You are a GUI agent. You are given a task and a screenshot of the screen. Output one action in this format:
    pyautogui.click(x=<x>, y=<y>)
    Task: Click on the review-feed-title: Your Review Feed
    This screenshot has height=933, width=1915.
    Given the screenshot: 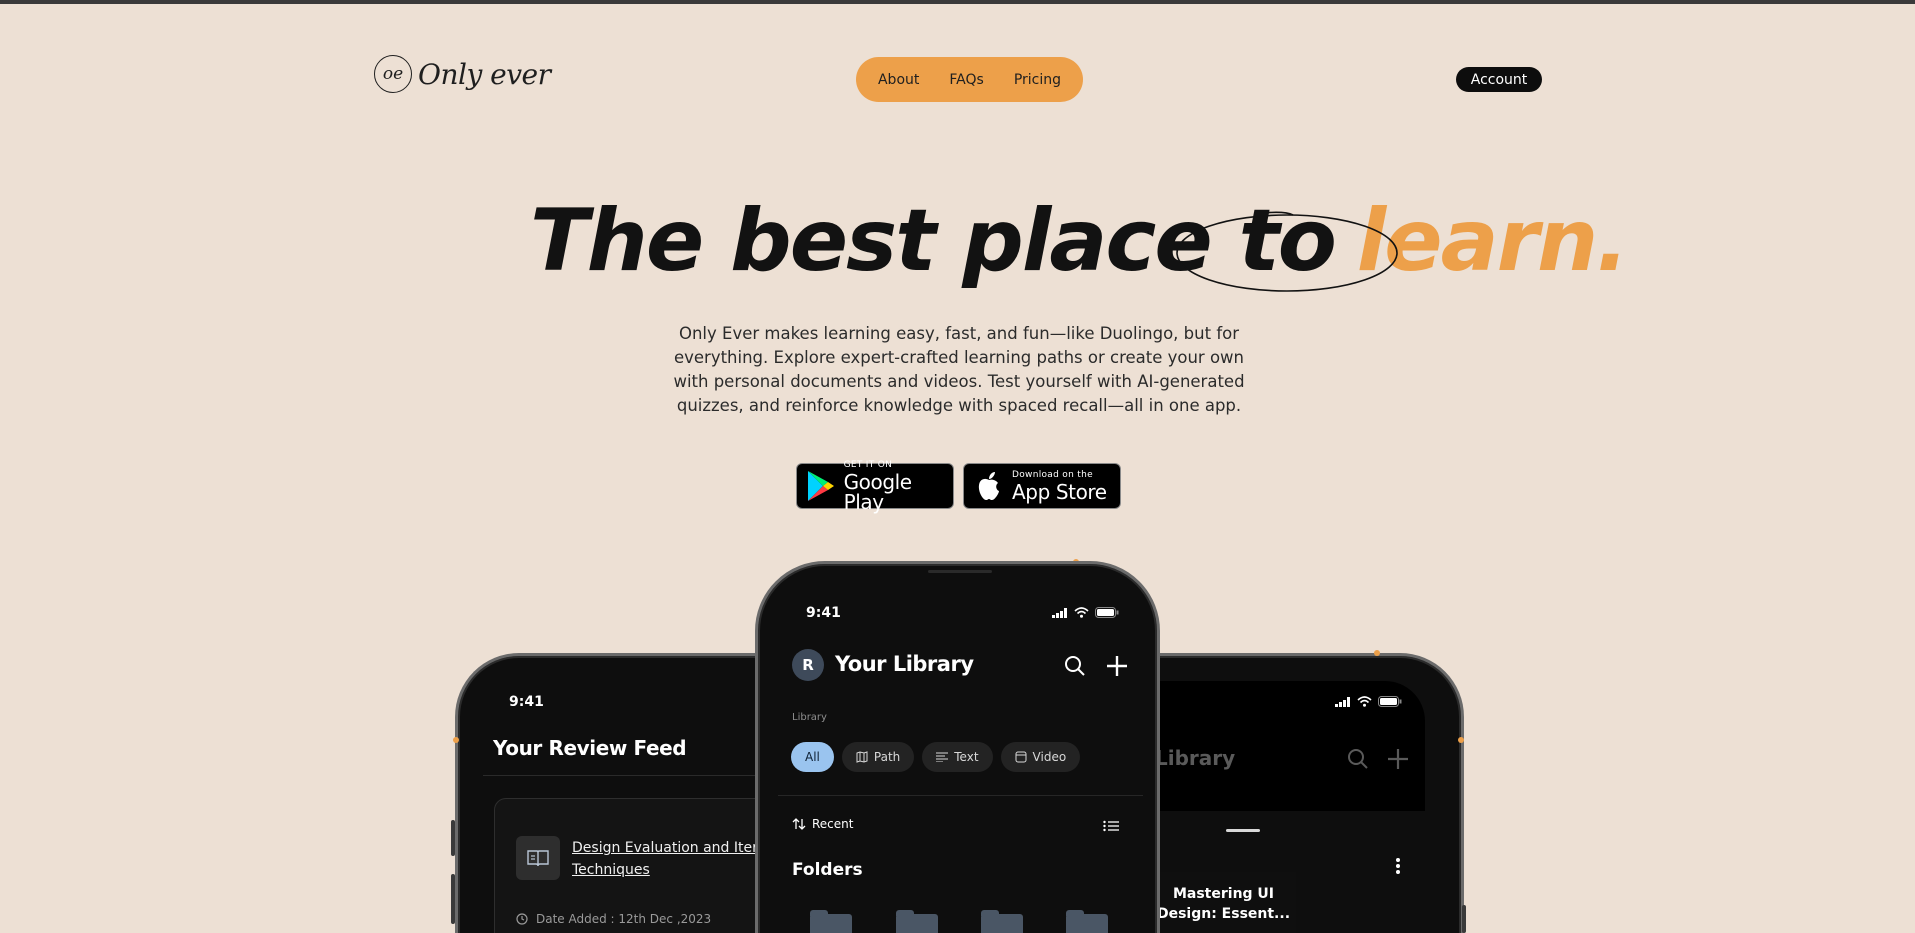 What is the action you would take?
    pyautogui.click(x=590, y=748)
    